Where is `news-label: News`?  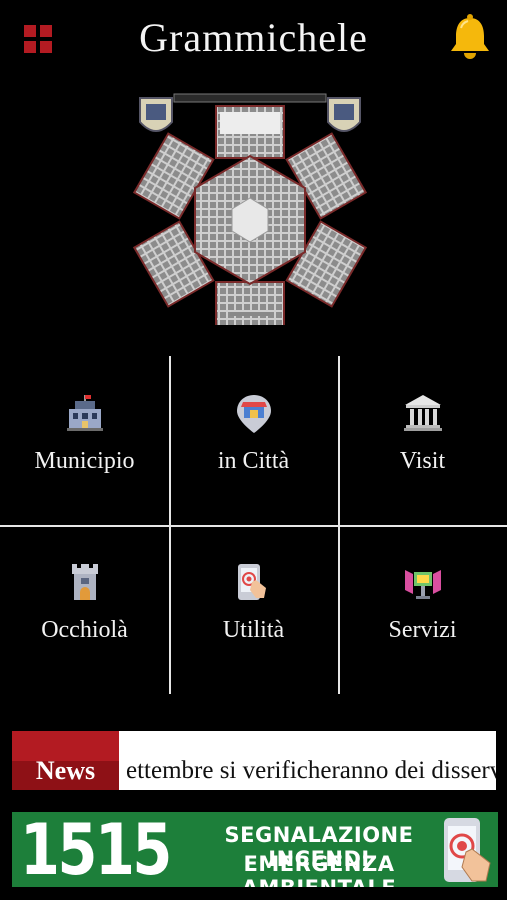 news-label: News is located at coordinates (65, 760).